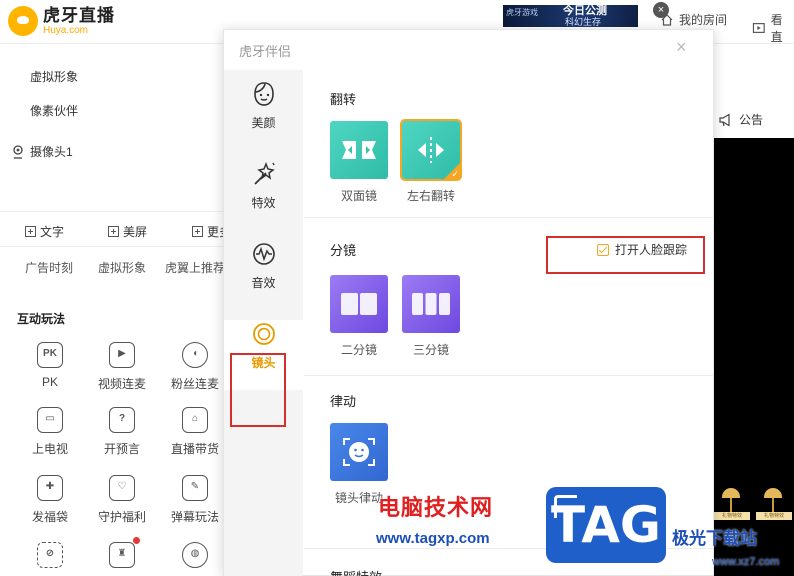 This screenshot has width=794, height=576. Describe the element at coordinates (356, 571) in the screenshot. I see `section-dance-title: 舞蹈特效` at that location.